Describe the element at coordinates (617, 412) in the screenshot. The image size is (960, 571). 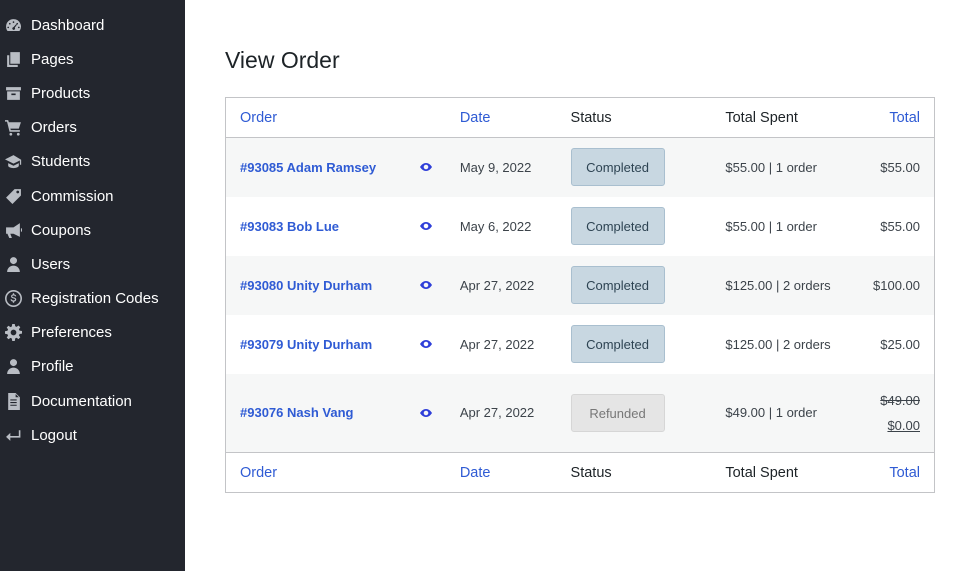
I see `status-badge: Refunded` at that location.